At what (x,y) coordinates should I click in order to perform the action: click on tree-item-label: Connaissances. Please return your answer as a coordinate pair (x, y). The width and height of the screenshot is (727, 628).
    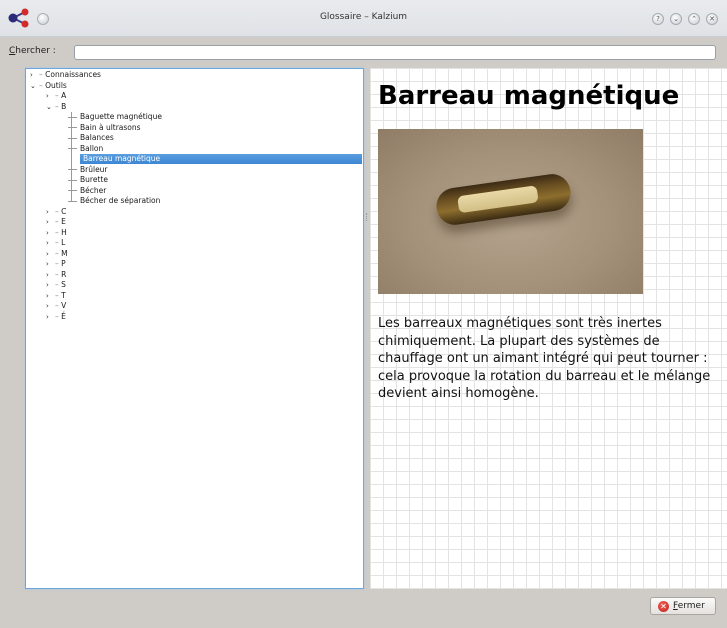
    Looking at the image, I should click on (73, 74).